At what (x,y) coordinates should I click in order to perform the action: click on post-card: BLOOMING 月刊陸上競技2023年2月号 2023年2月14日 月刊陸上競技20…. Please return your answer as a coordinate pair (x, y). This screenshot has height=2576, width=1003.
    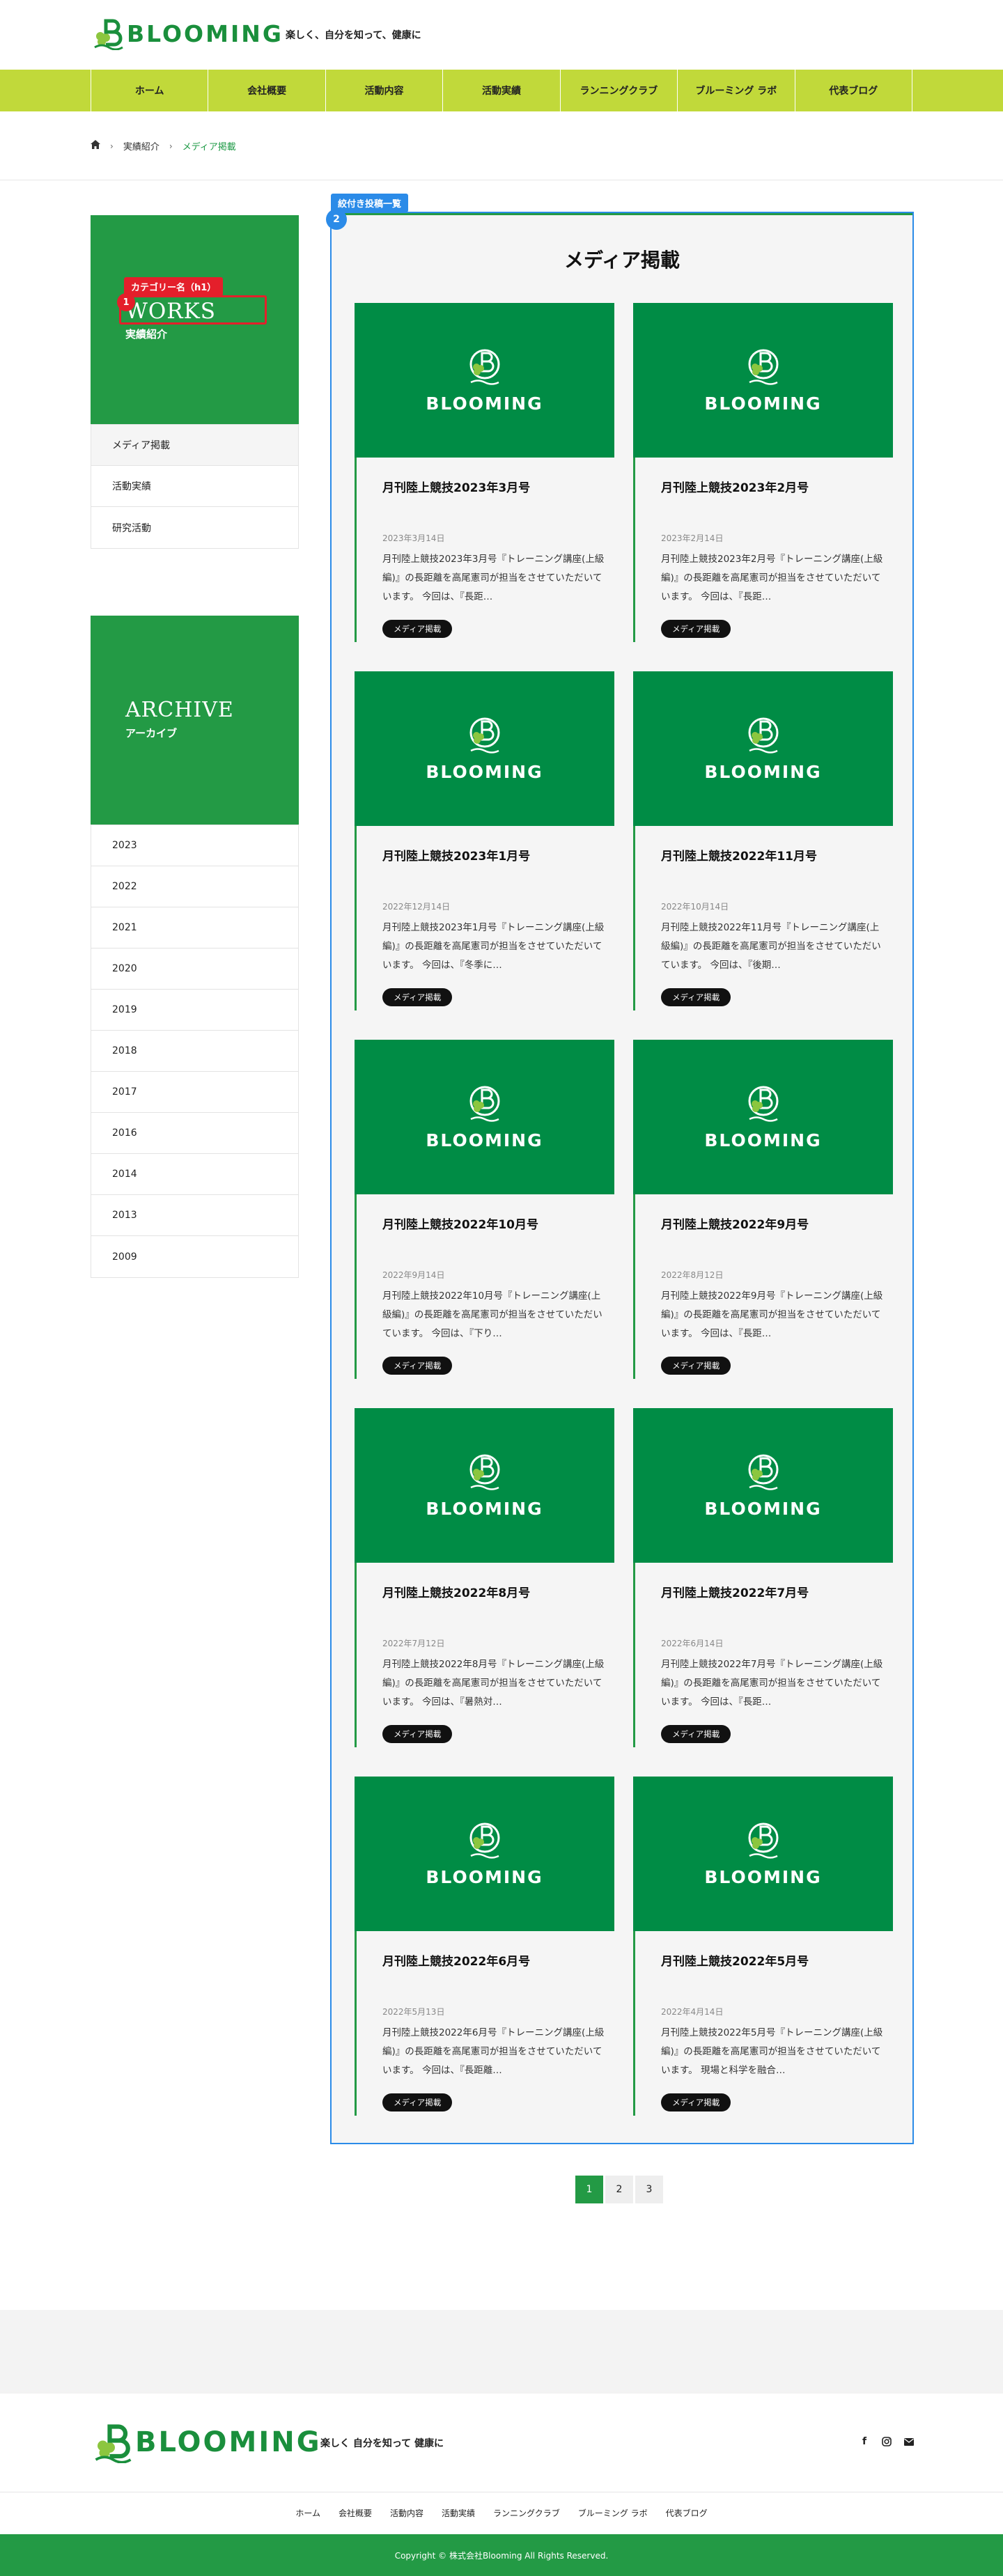
    Looking at the image, I should click on (763, 473).